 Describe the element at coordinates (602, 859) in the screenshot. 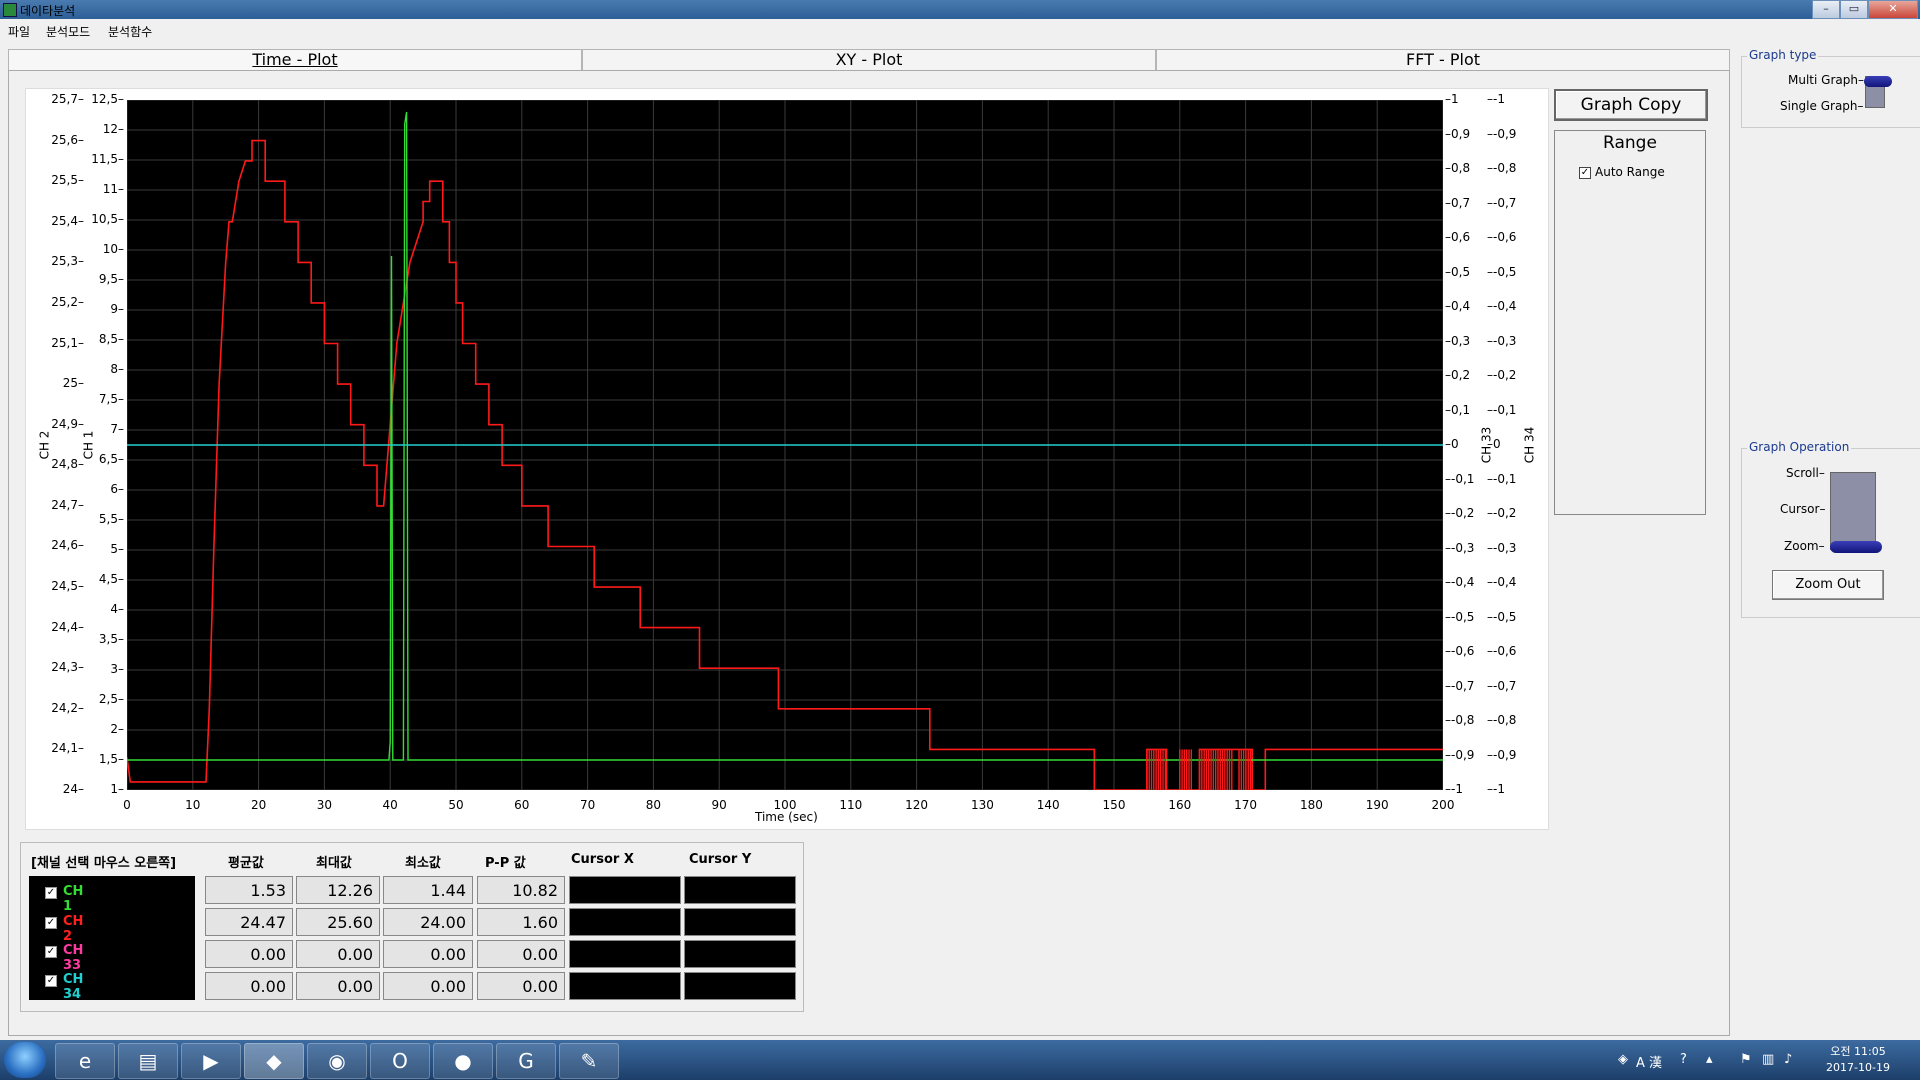

I see `header-cursor-x: Cursor X` at that location.